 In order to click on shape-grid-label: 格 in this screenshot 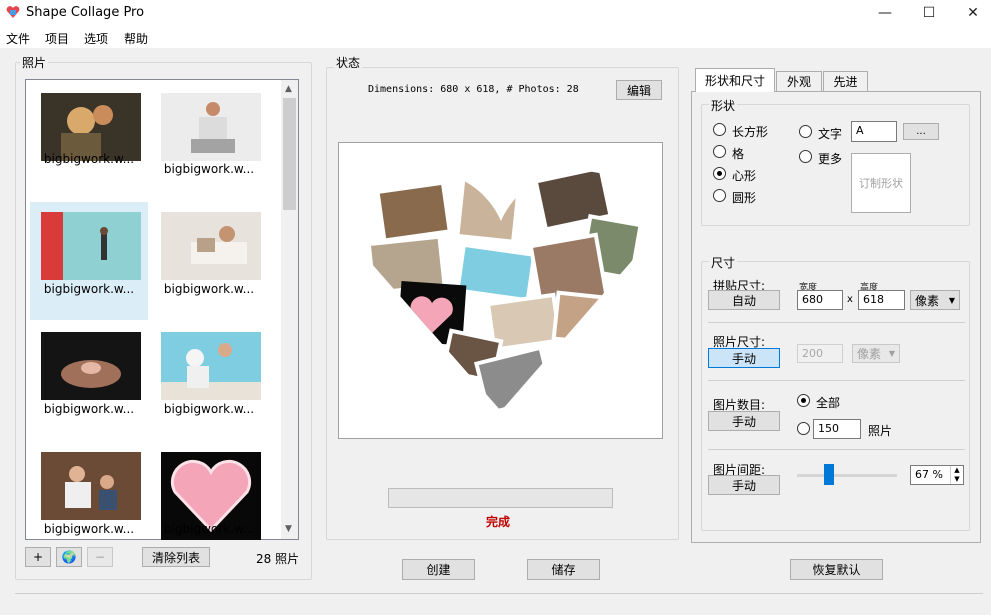, I will do `click(738, 154)`.